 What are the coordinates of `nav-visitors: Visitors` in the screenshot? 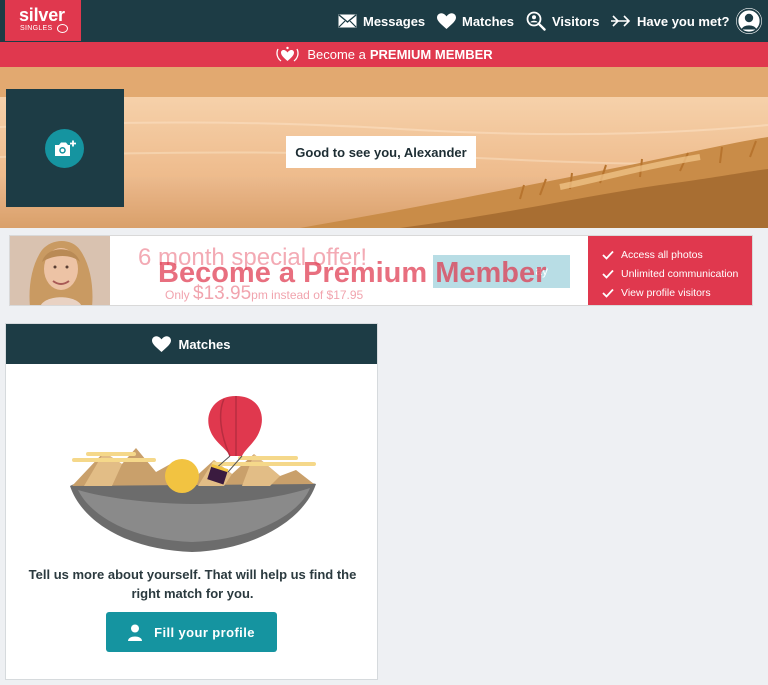 It's located at (562, 21).